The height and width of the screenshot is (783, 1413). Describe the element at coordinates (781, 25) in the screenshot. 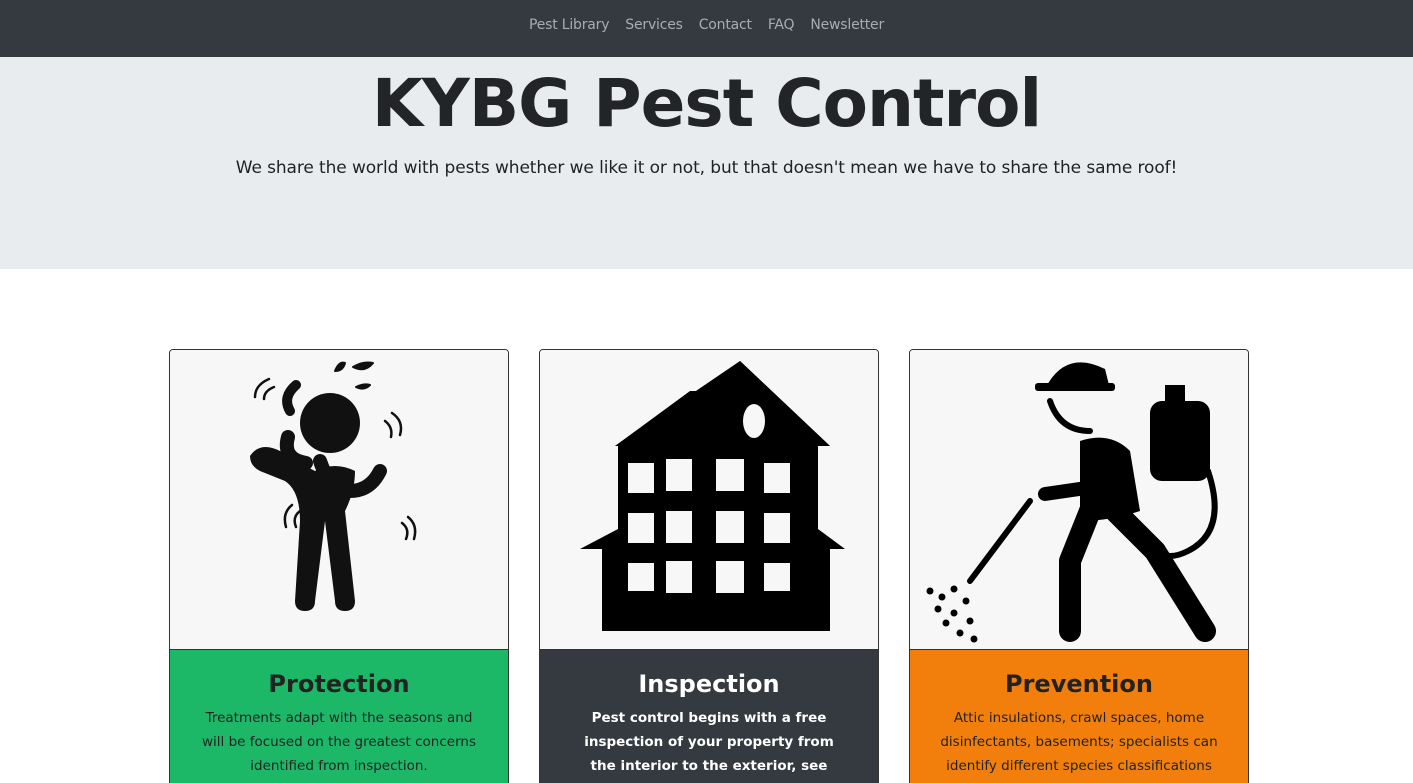

I see `nav-link-faq: FAQ` at that location.